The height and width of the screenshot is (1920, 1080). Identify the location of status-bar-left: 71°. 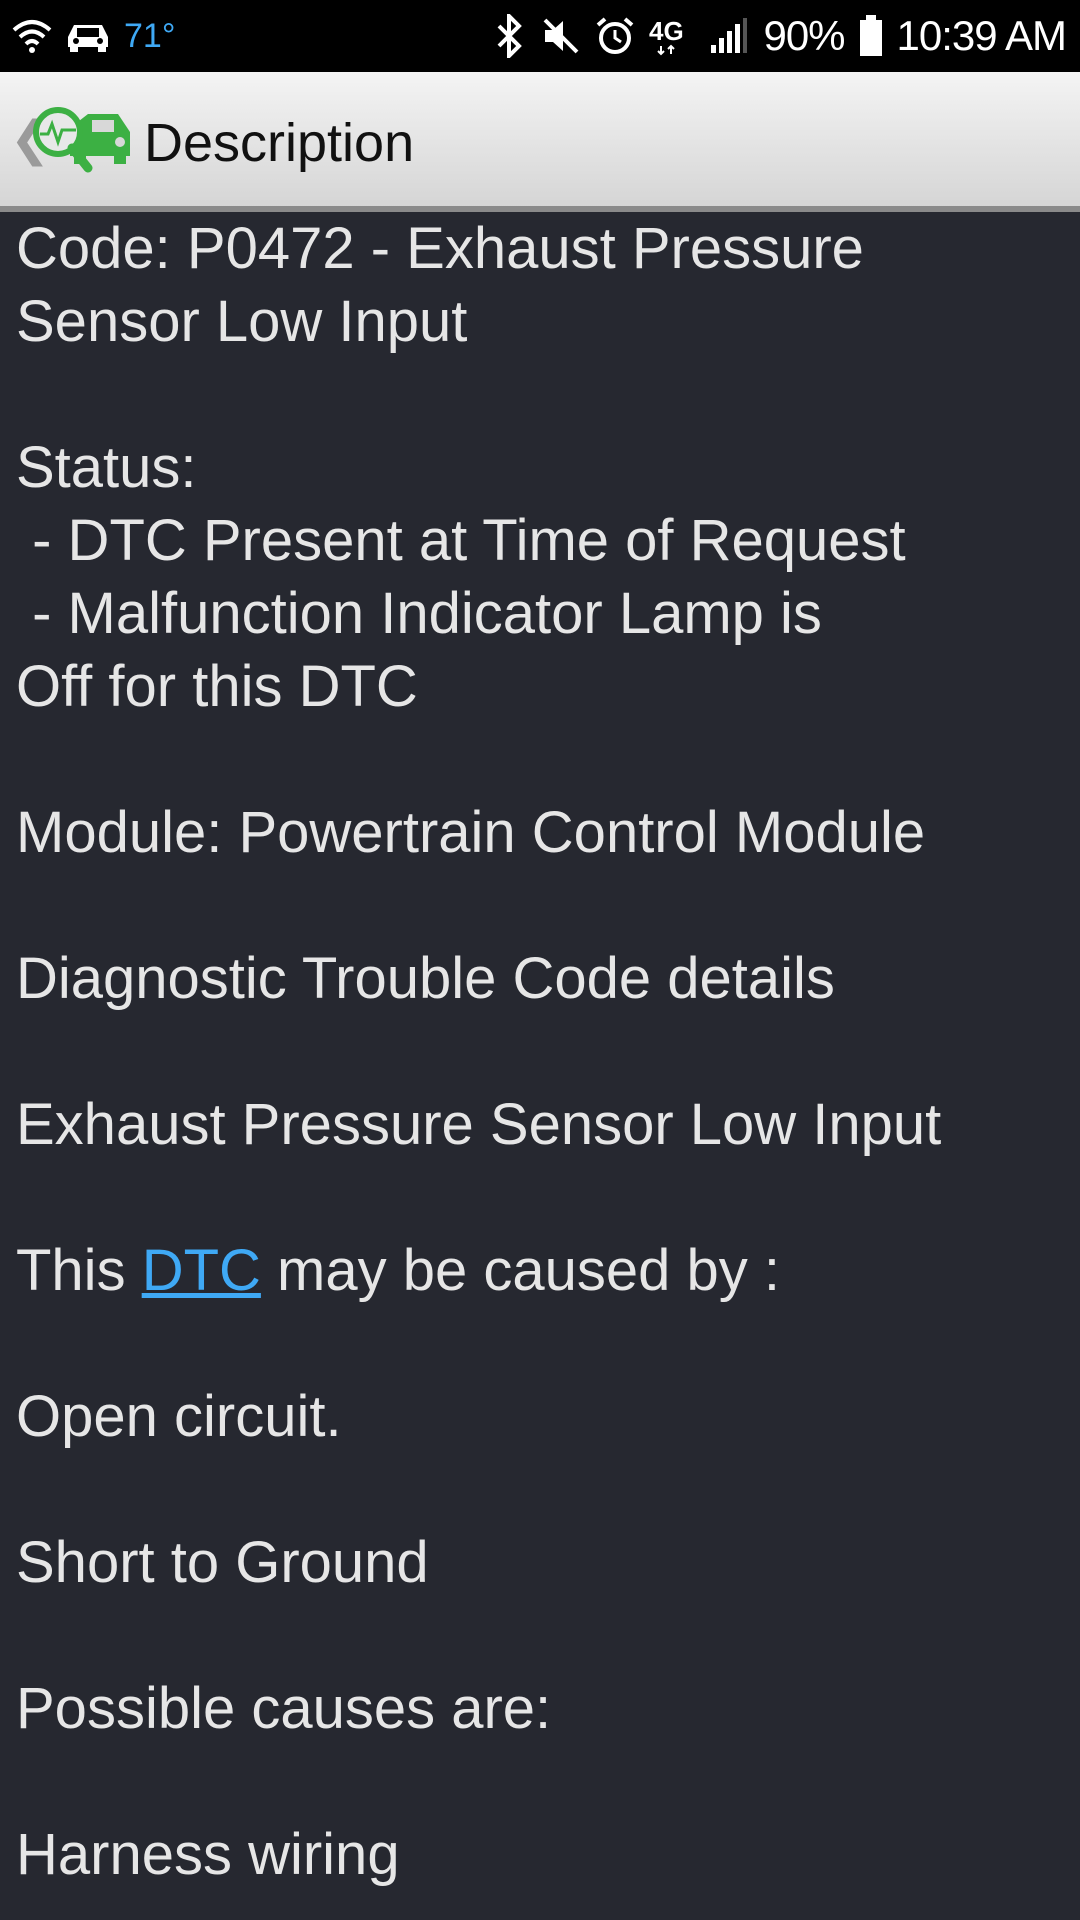
(93, 36).